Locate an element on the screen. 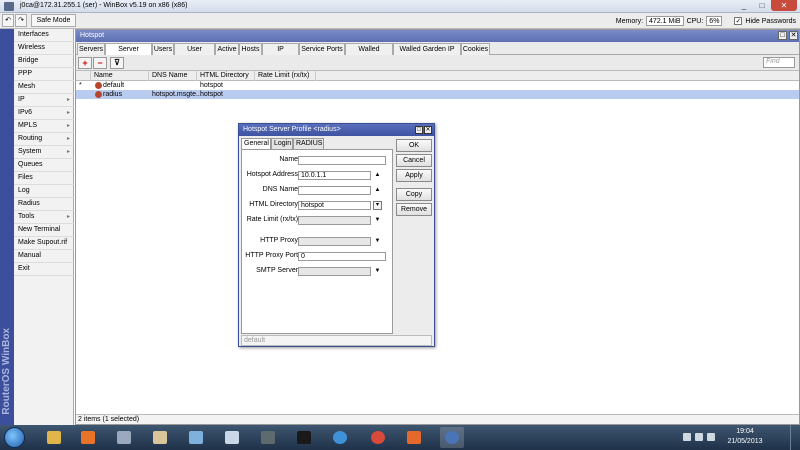  column-dns-name: DNS Name is located at coordinates (173, 76).